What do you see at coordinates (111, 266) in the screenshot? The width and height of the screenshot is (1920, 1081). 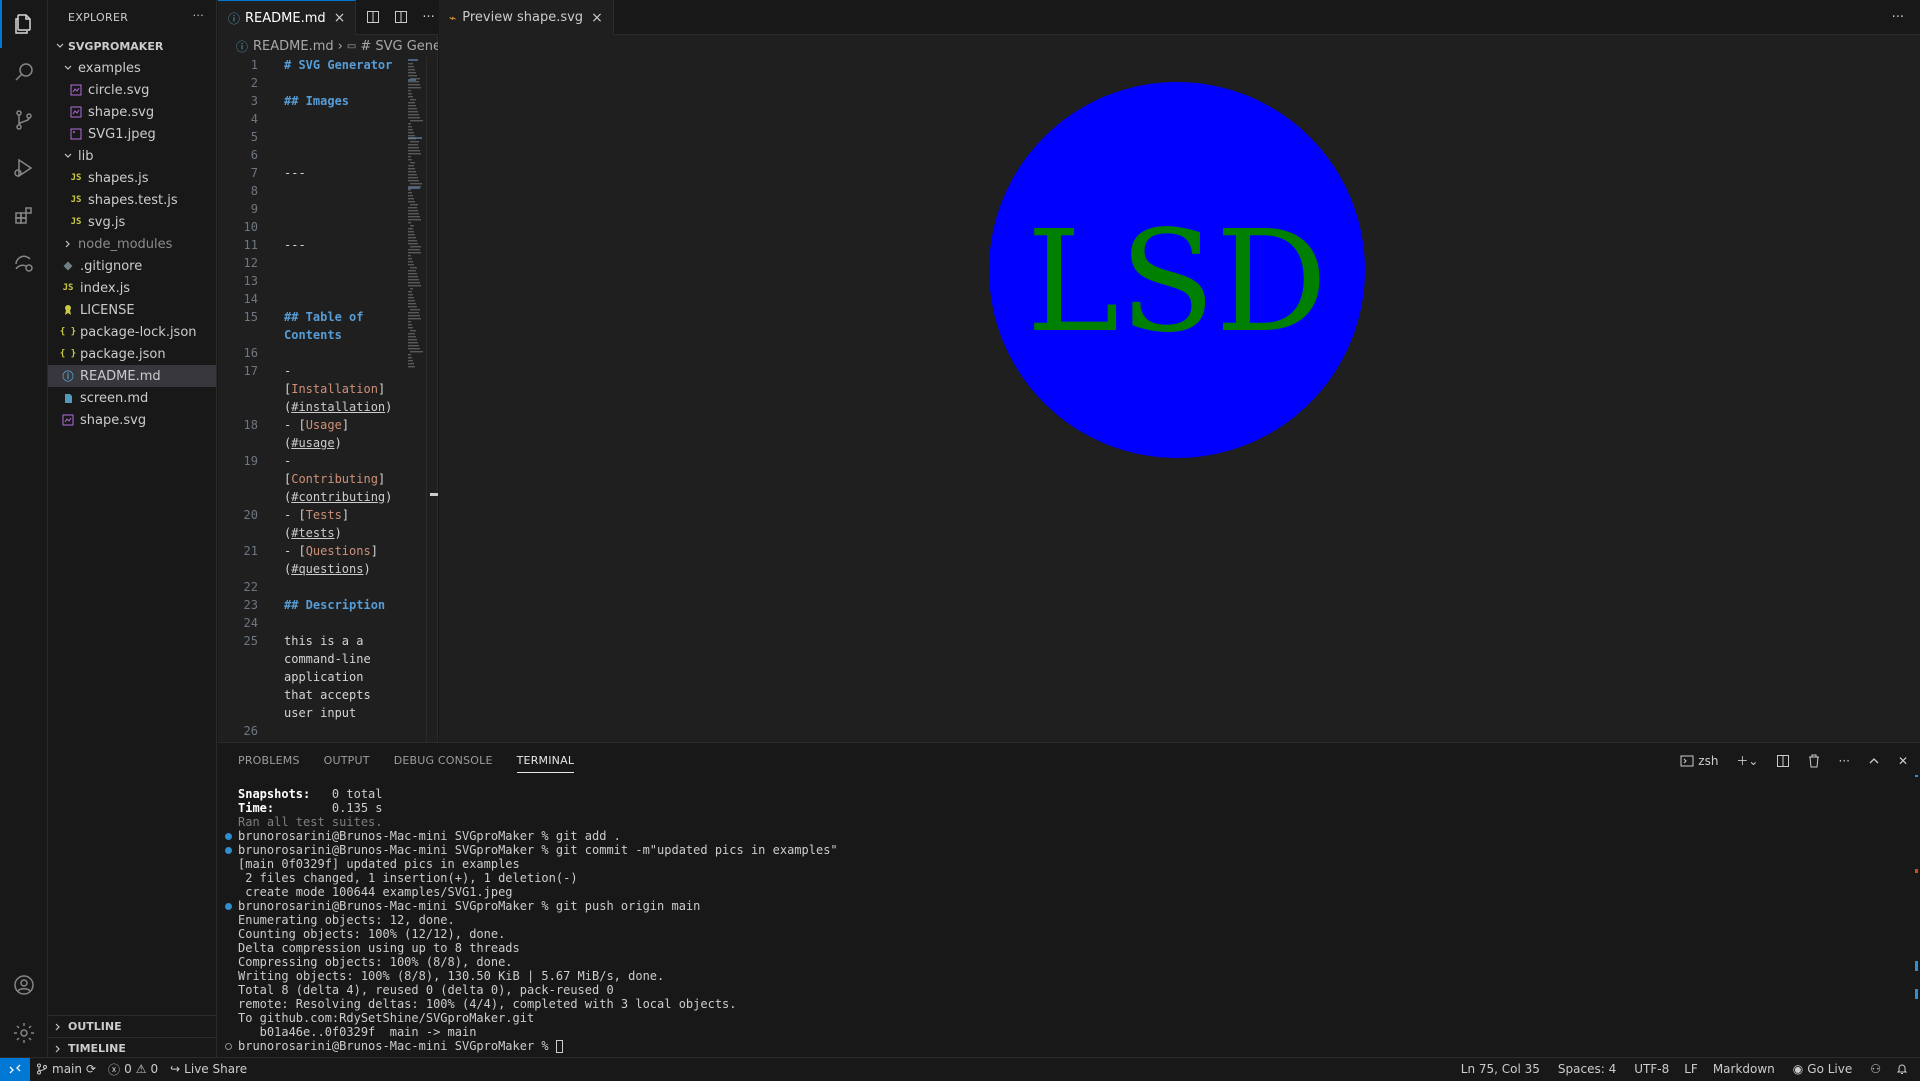 I see `tree-item-label: .gitignore` at bounding box center [111, 266].